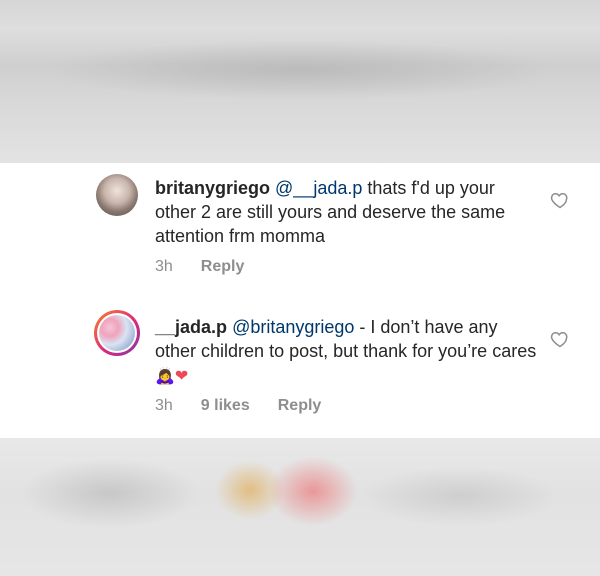 The height and width of the screenshot is (576, 600). Describe the element at coordinates (225, 406) in the screenshot. I see `likes-count: 9 likes` at that location.